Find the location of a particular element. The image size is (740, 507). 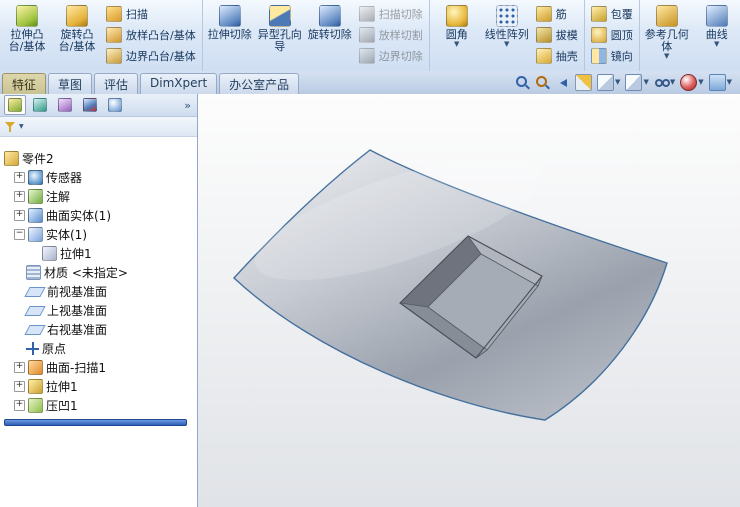

revolve-cut-button: 旋转切除 is located at coordinates (330, 35).